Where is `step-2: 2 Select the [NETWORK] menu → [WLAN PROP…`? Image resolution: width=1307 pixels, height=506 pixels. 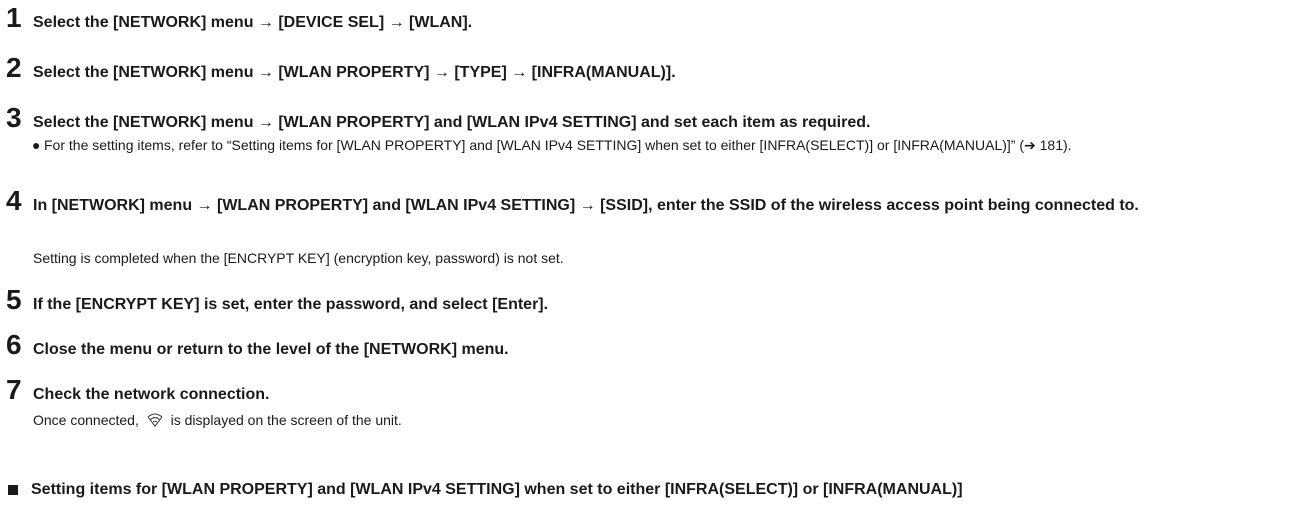
step-2: 2 Select the [NETWORK] menu → [WLAN PROP… is located at coordinates (341, 69).